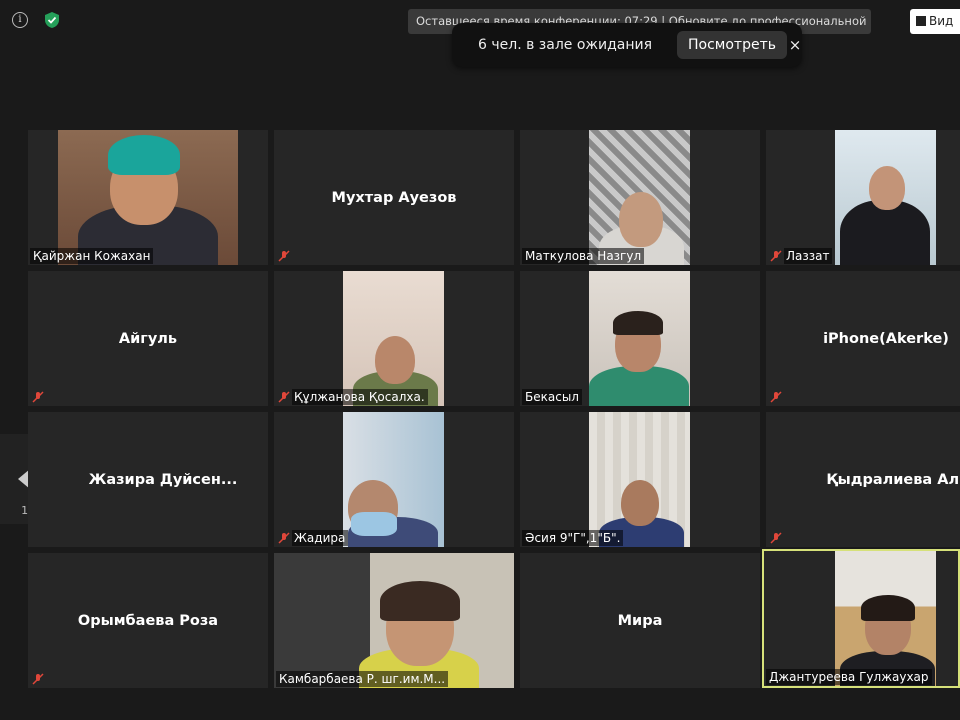 This screenshot has height=720, width=960. I want to click on view-button-label: Вид, so click(941, 21).